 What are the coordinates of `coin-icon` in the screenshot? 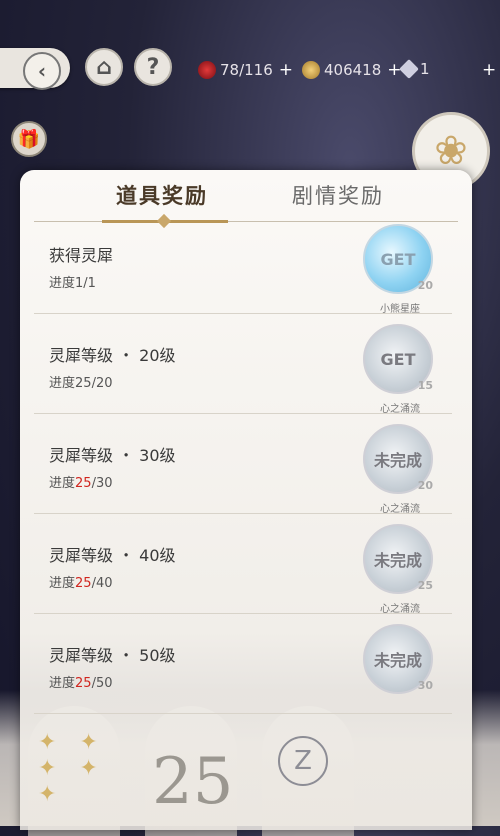 It's located at (311, 70).